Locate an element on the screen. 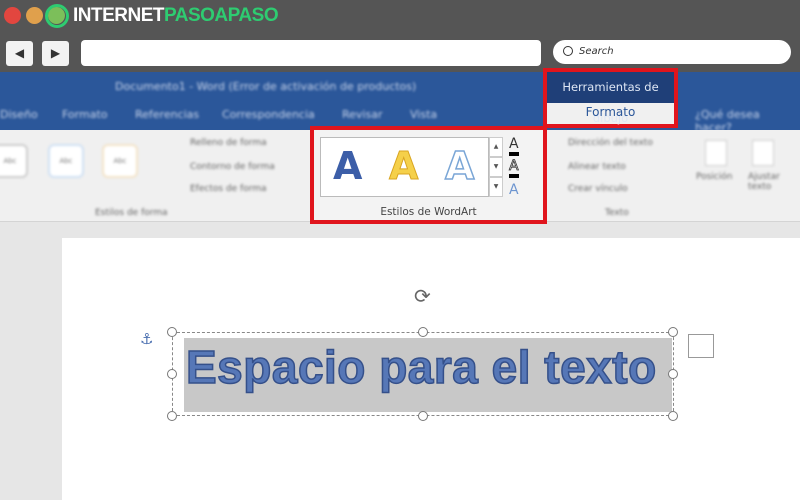  minimize-window-button is located at coordinates (34, 15).